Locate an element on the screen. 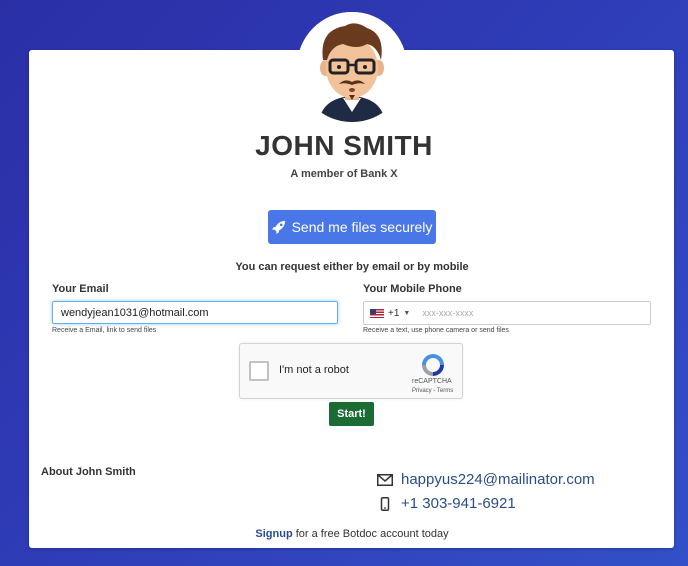 Image resolution: width=688 pixels, height=566 pixels. rocket-icon is located at coordinates (278, 227).